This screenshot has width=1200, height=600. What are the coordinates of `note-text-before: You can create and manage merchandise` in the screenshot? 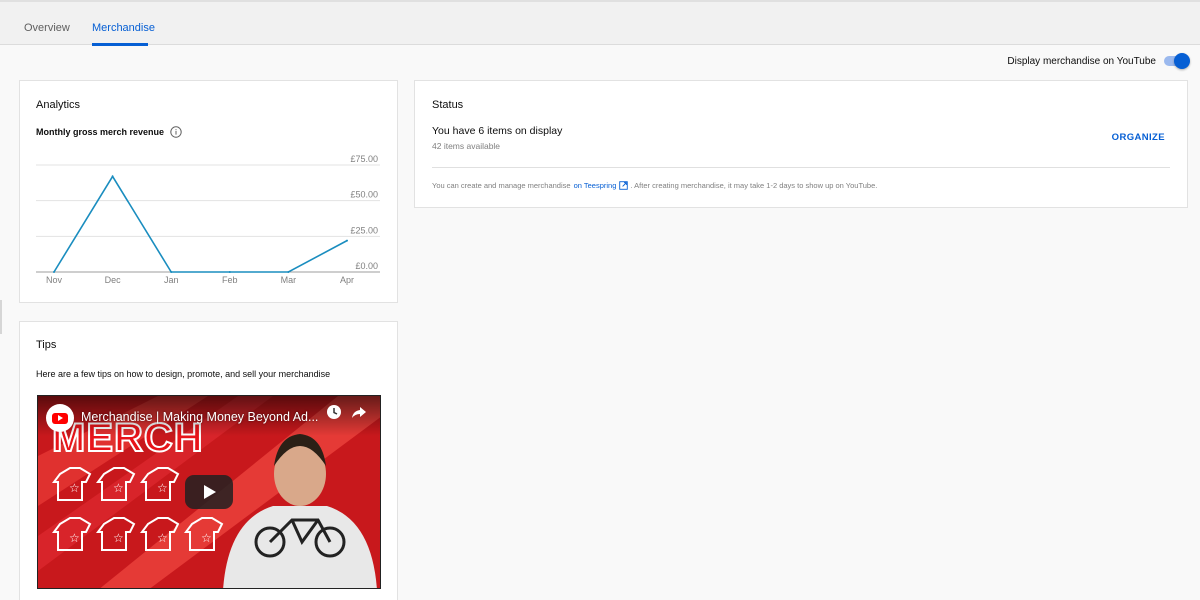 It's located at (501, 185).